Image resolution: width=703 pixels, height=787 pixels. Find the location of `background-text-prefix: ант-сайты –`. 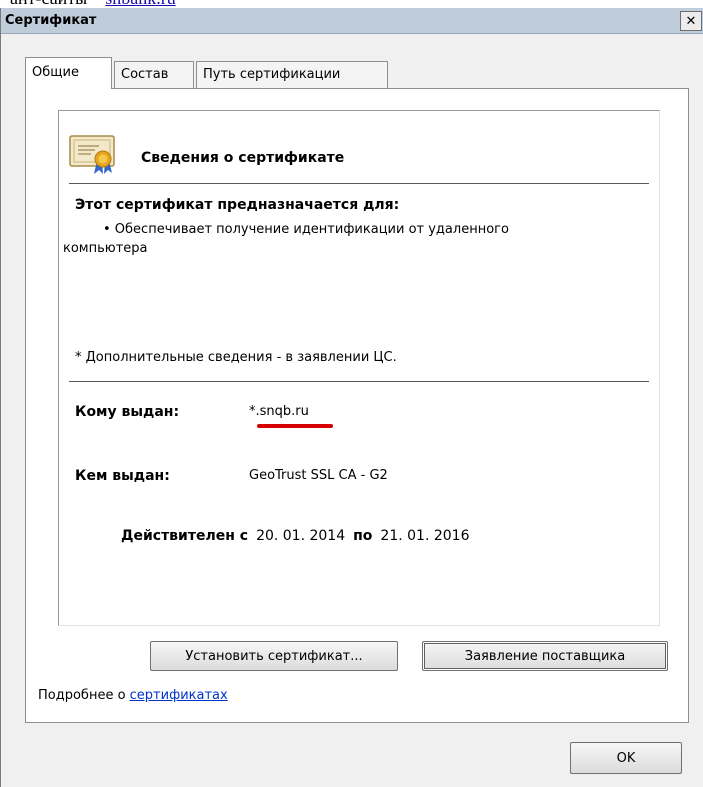

background-text-prefix: ант-сайты – is located at coordinates (57, 4).